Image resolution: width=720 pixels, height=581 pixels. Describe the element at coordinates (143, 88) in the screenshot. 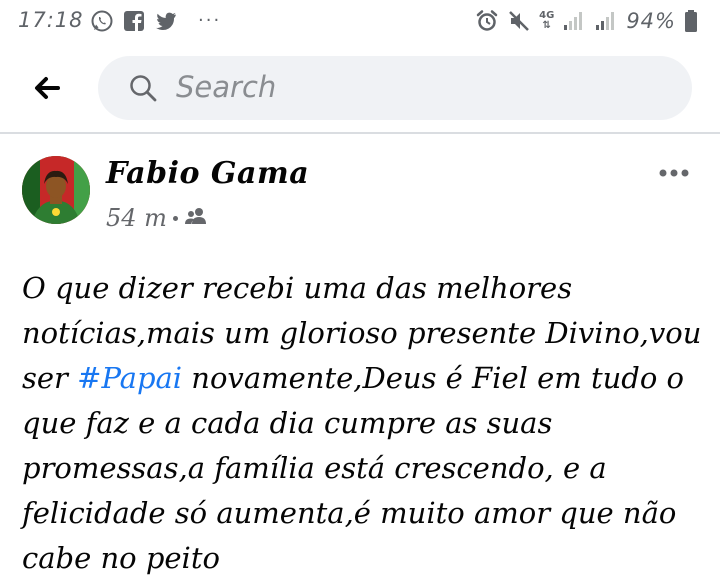

I see `search-icon` at that location.